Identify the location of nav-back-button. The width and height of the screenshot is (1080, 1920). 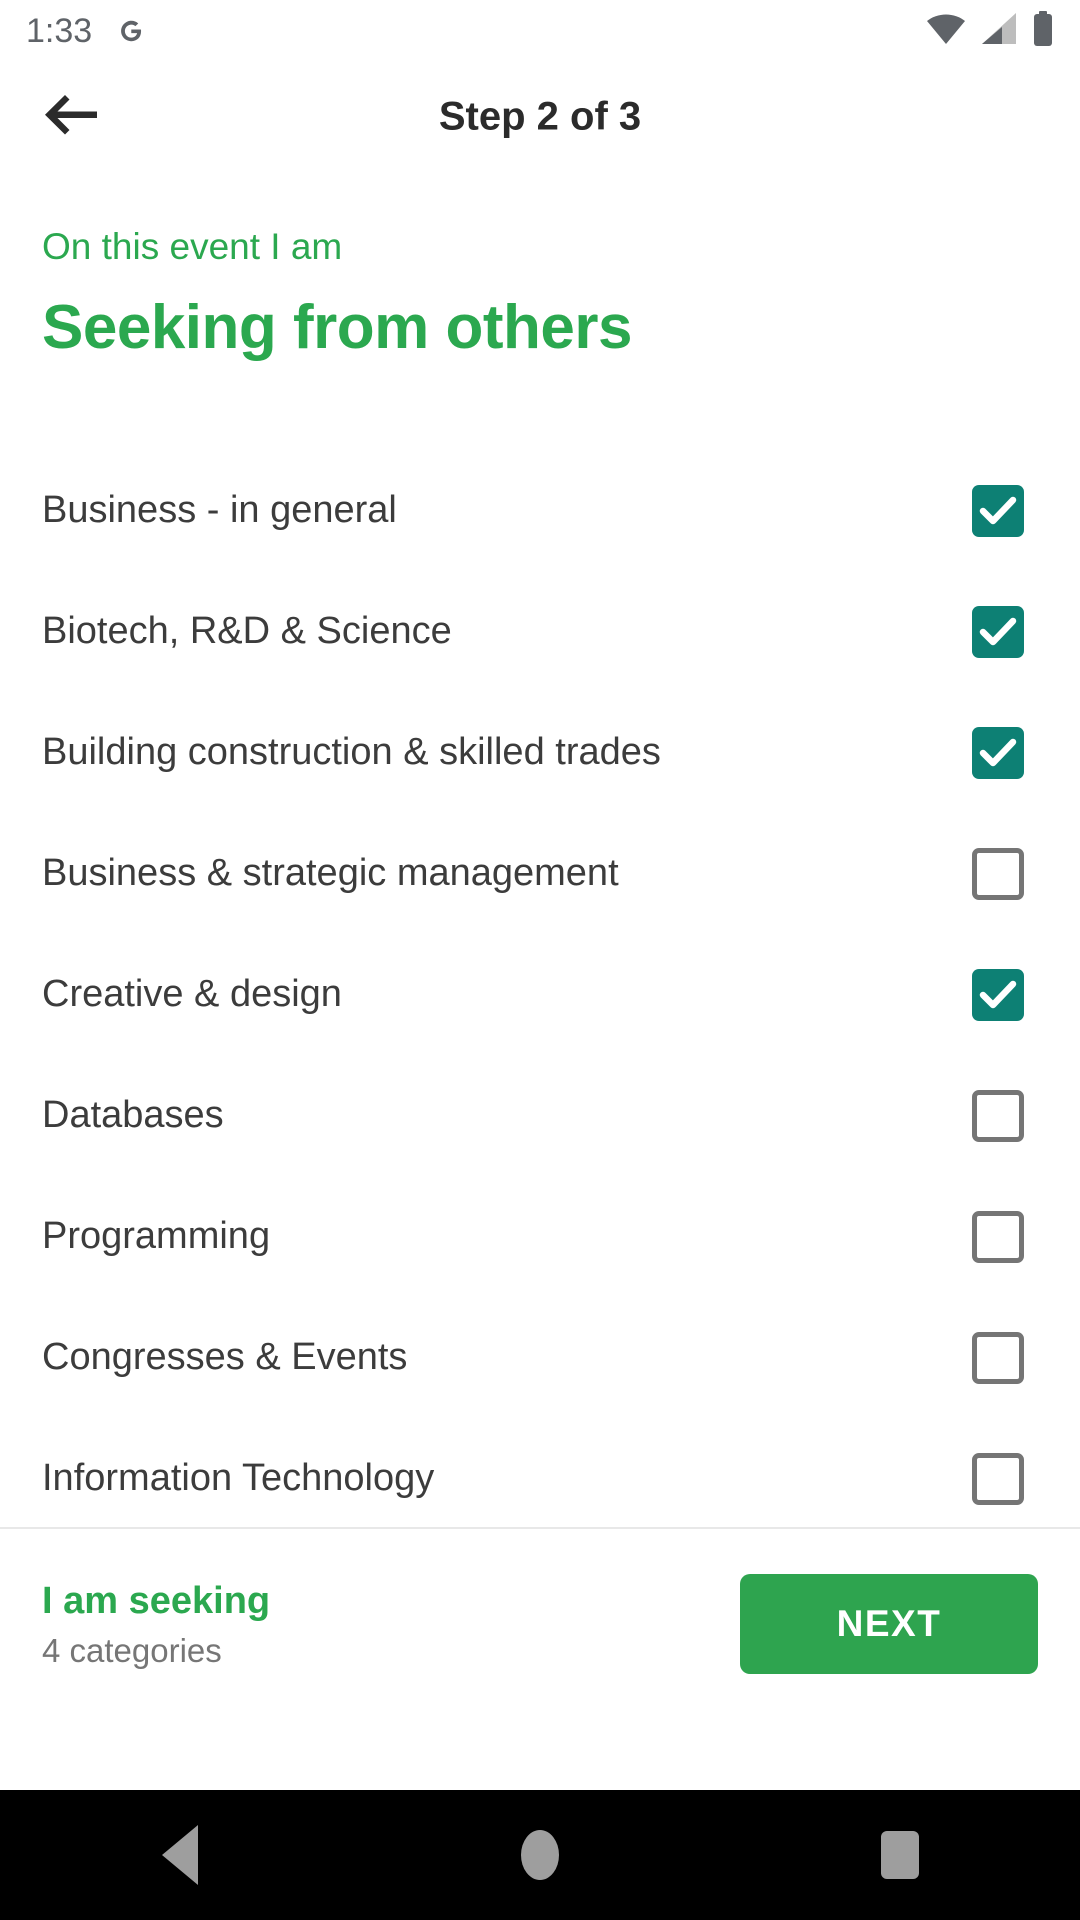
(180, 1855).